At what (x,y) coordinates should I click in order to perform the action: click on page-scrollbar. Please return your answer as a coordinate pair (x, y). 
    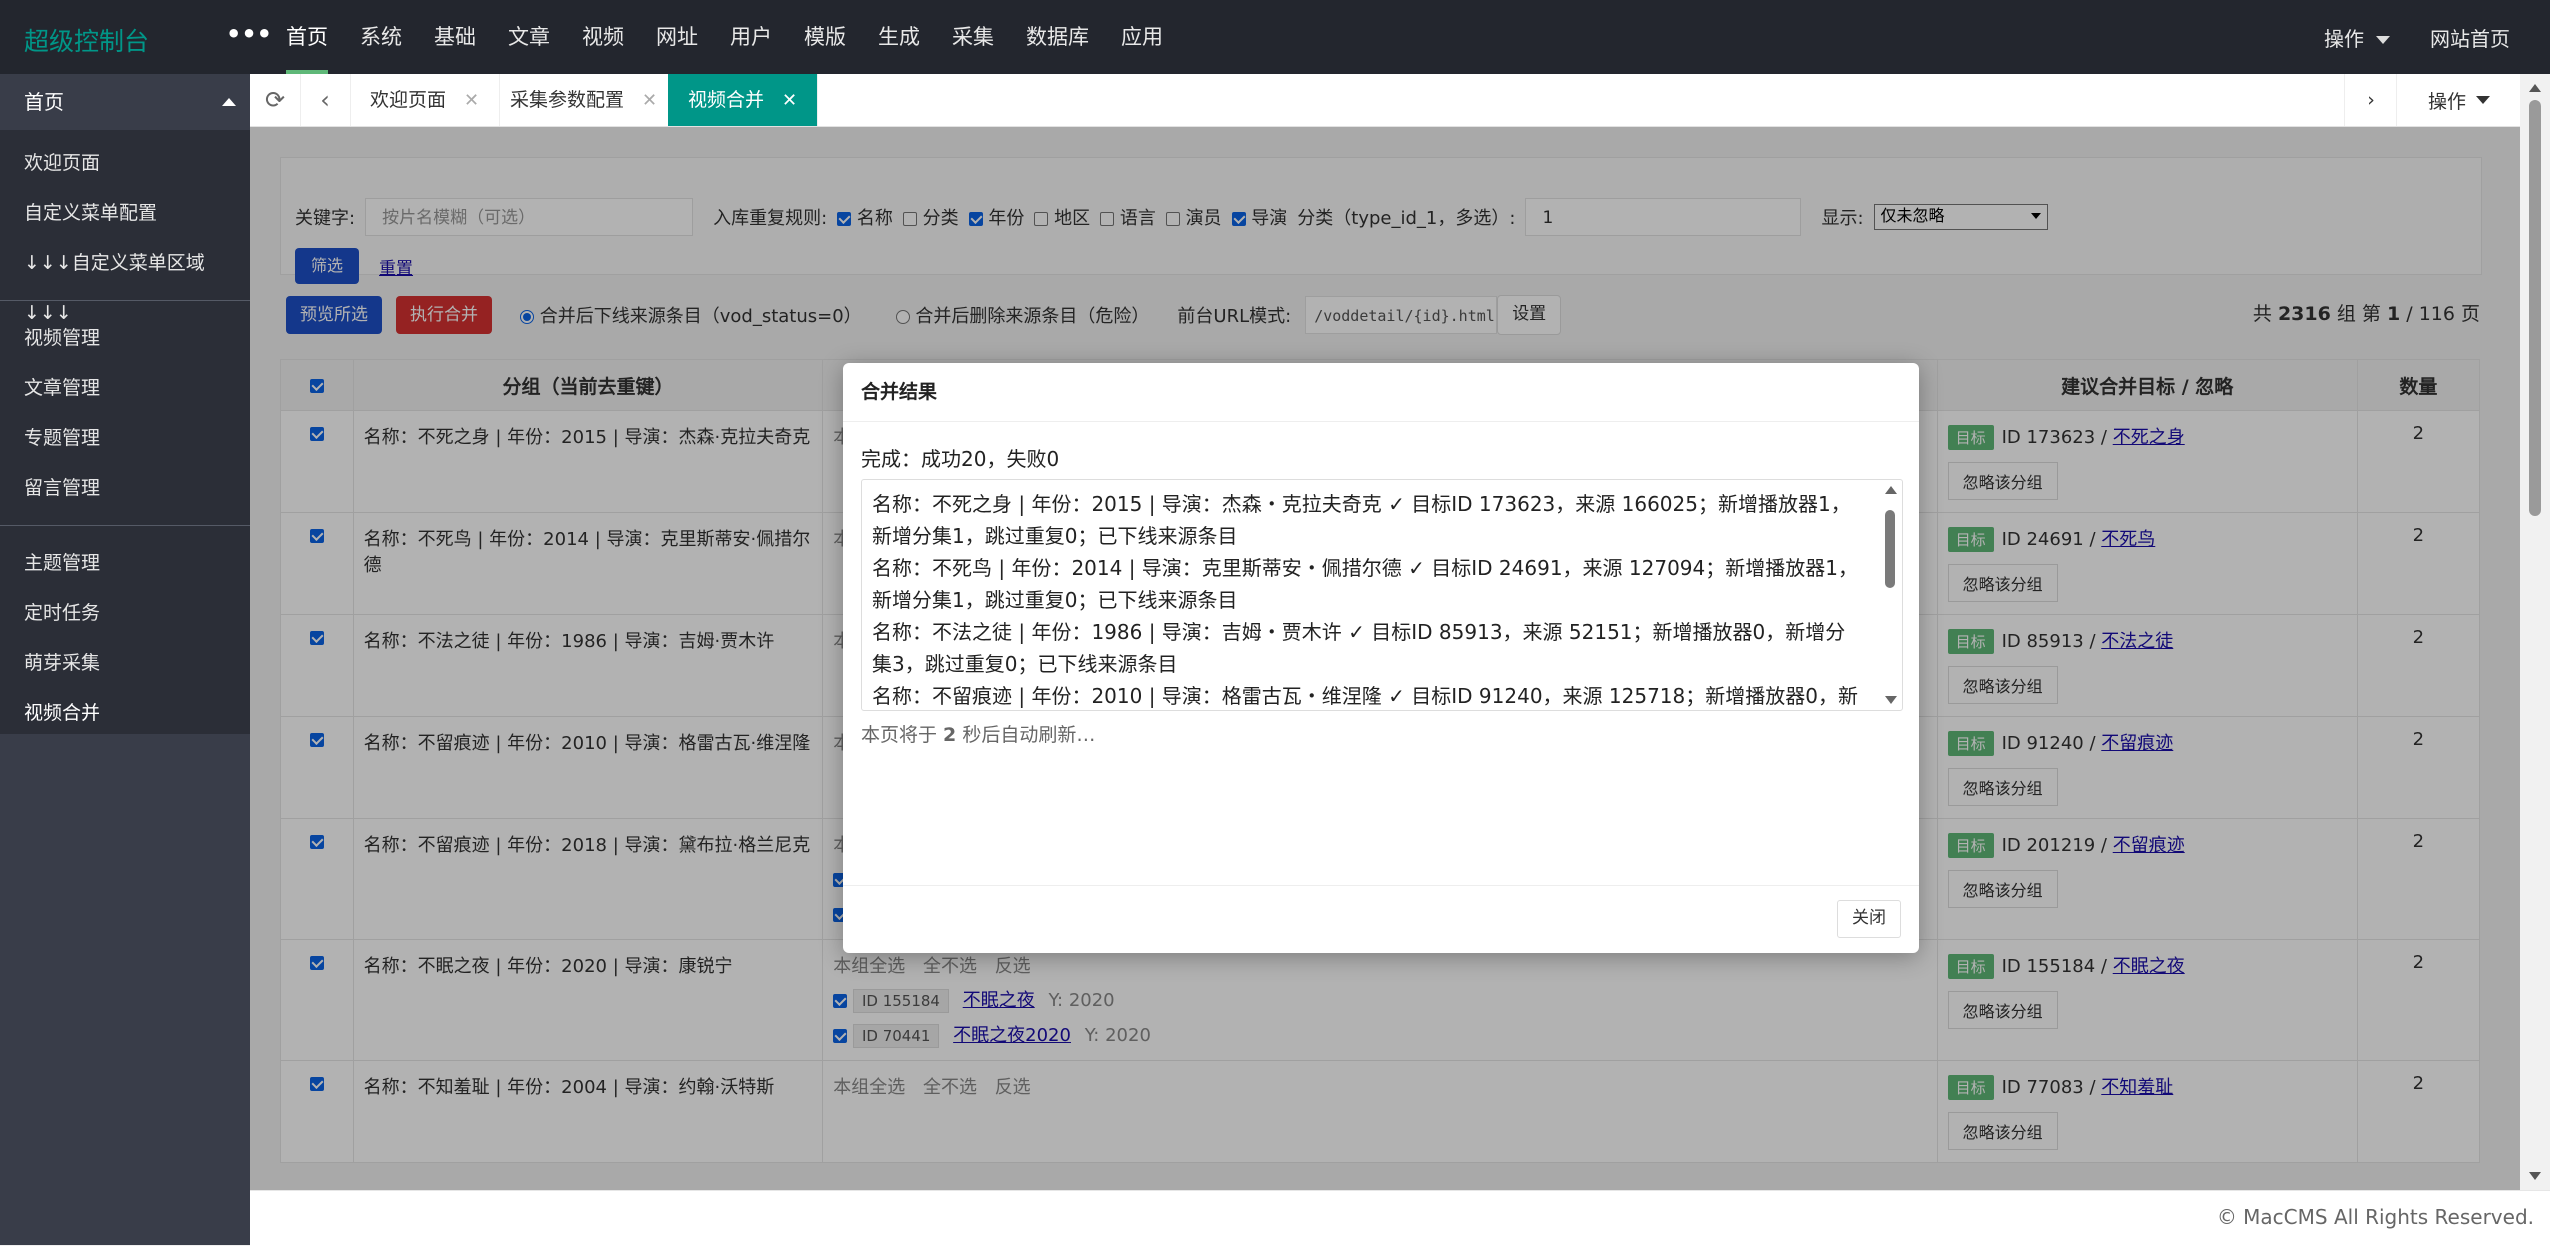
    Looking at the image, I should click on (2535, 632).